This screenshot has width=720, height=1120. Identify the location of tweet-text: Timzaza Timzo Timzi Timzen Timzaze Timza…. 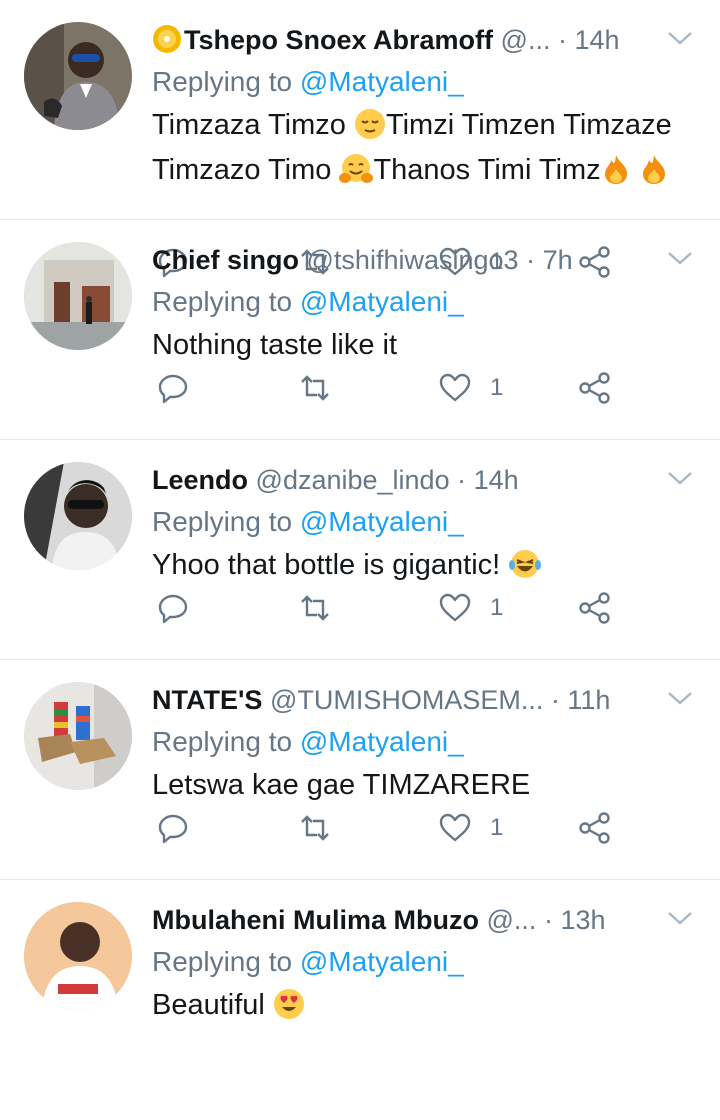
(422, 151).